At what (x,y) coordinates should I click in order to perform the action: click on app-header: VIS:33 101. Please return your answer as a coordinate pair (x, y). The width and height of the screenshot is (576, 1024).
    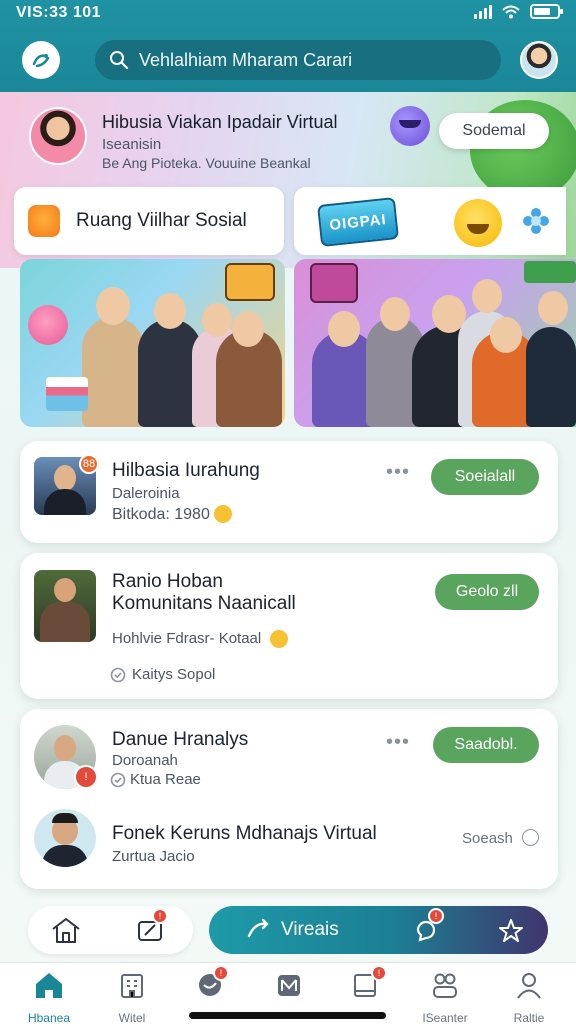
    Looking at the image, I should click on (288, 46).